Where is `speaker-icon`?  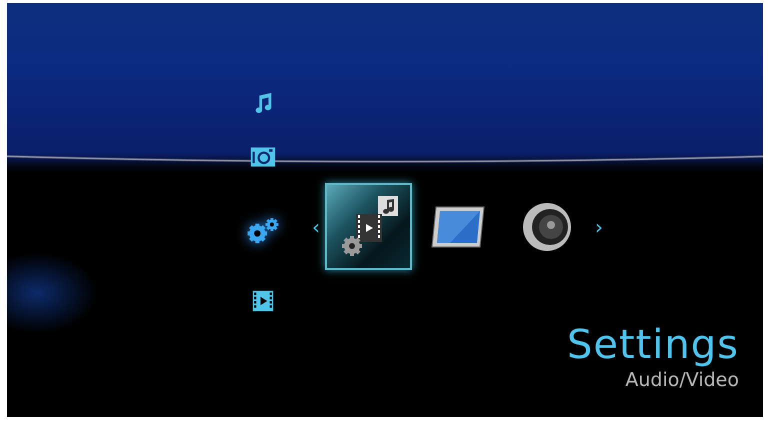 speaker-icon is located at coordinates (546, 226).